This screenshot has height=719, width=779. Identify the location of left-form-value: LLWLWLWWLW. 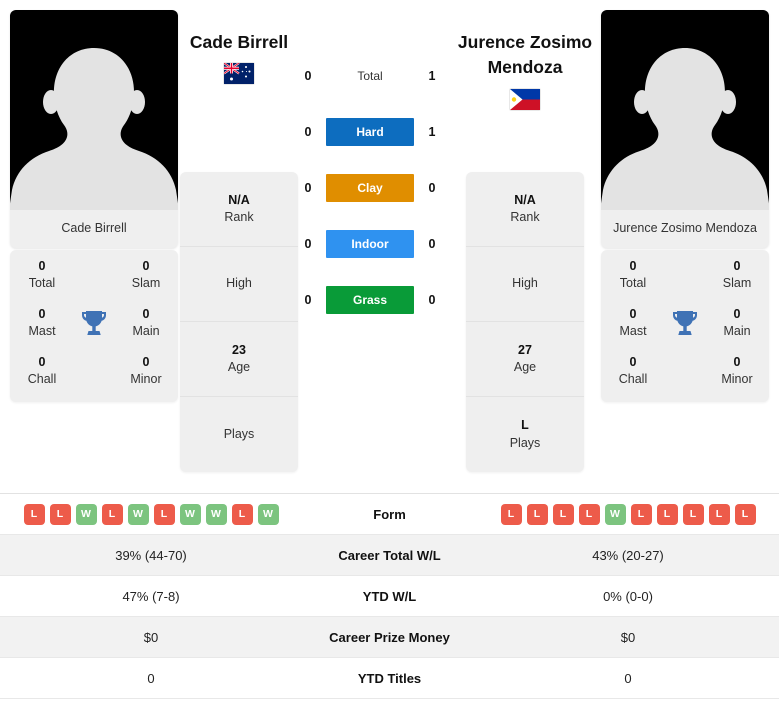
(151, 514).